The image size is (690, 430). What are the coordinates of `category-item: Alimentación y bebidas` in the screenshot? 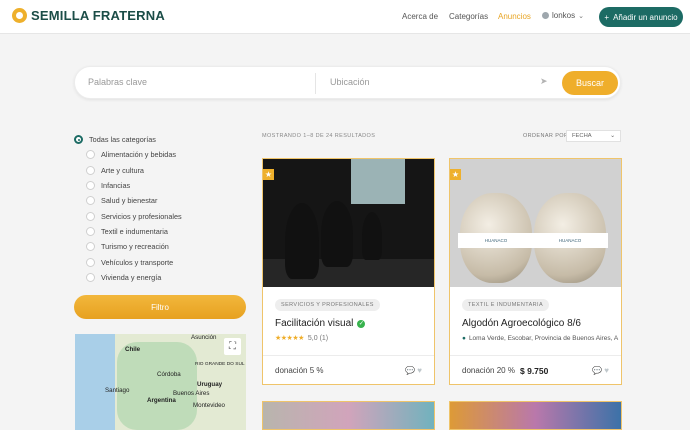 It's located at (128, 154).